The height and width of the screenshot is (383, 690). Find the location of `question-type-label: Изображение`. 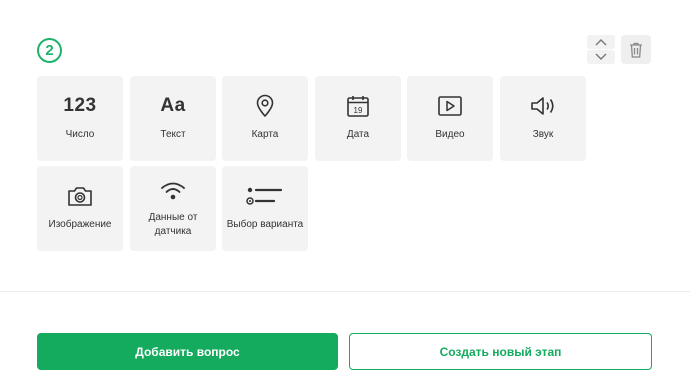

question-type-label: Изображение is located at coordinates (80, 224).